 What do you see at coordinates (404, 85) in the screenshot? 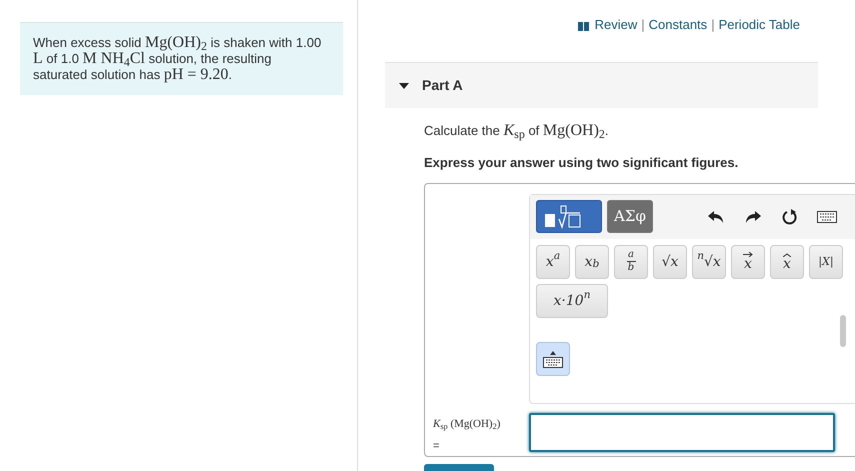
I see `caret-icon` at bounding box center [404, 85].